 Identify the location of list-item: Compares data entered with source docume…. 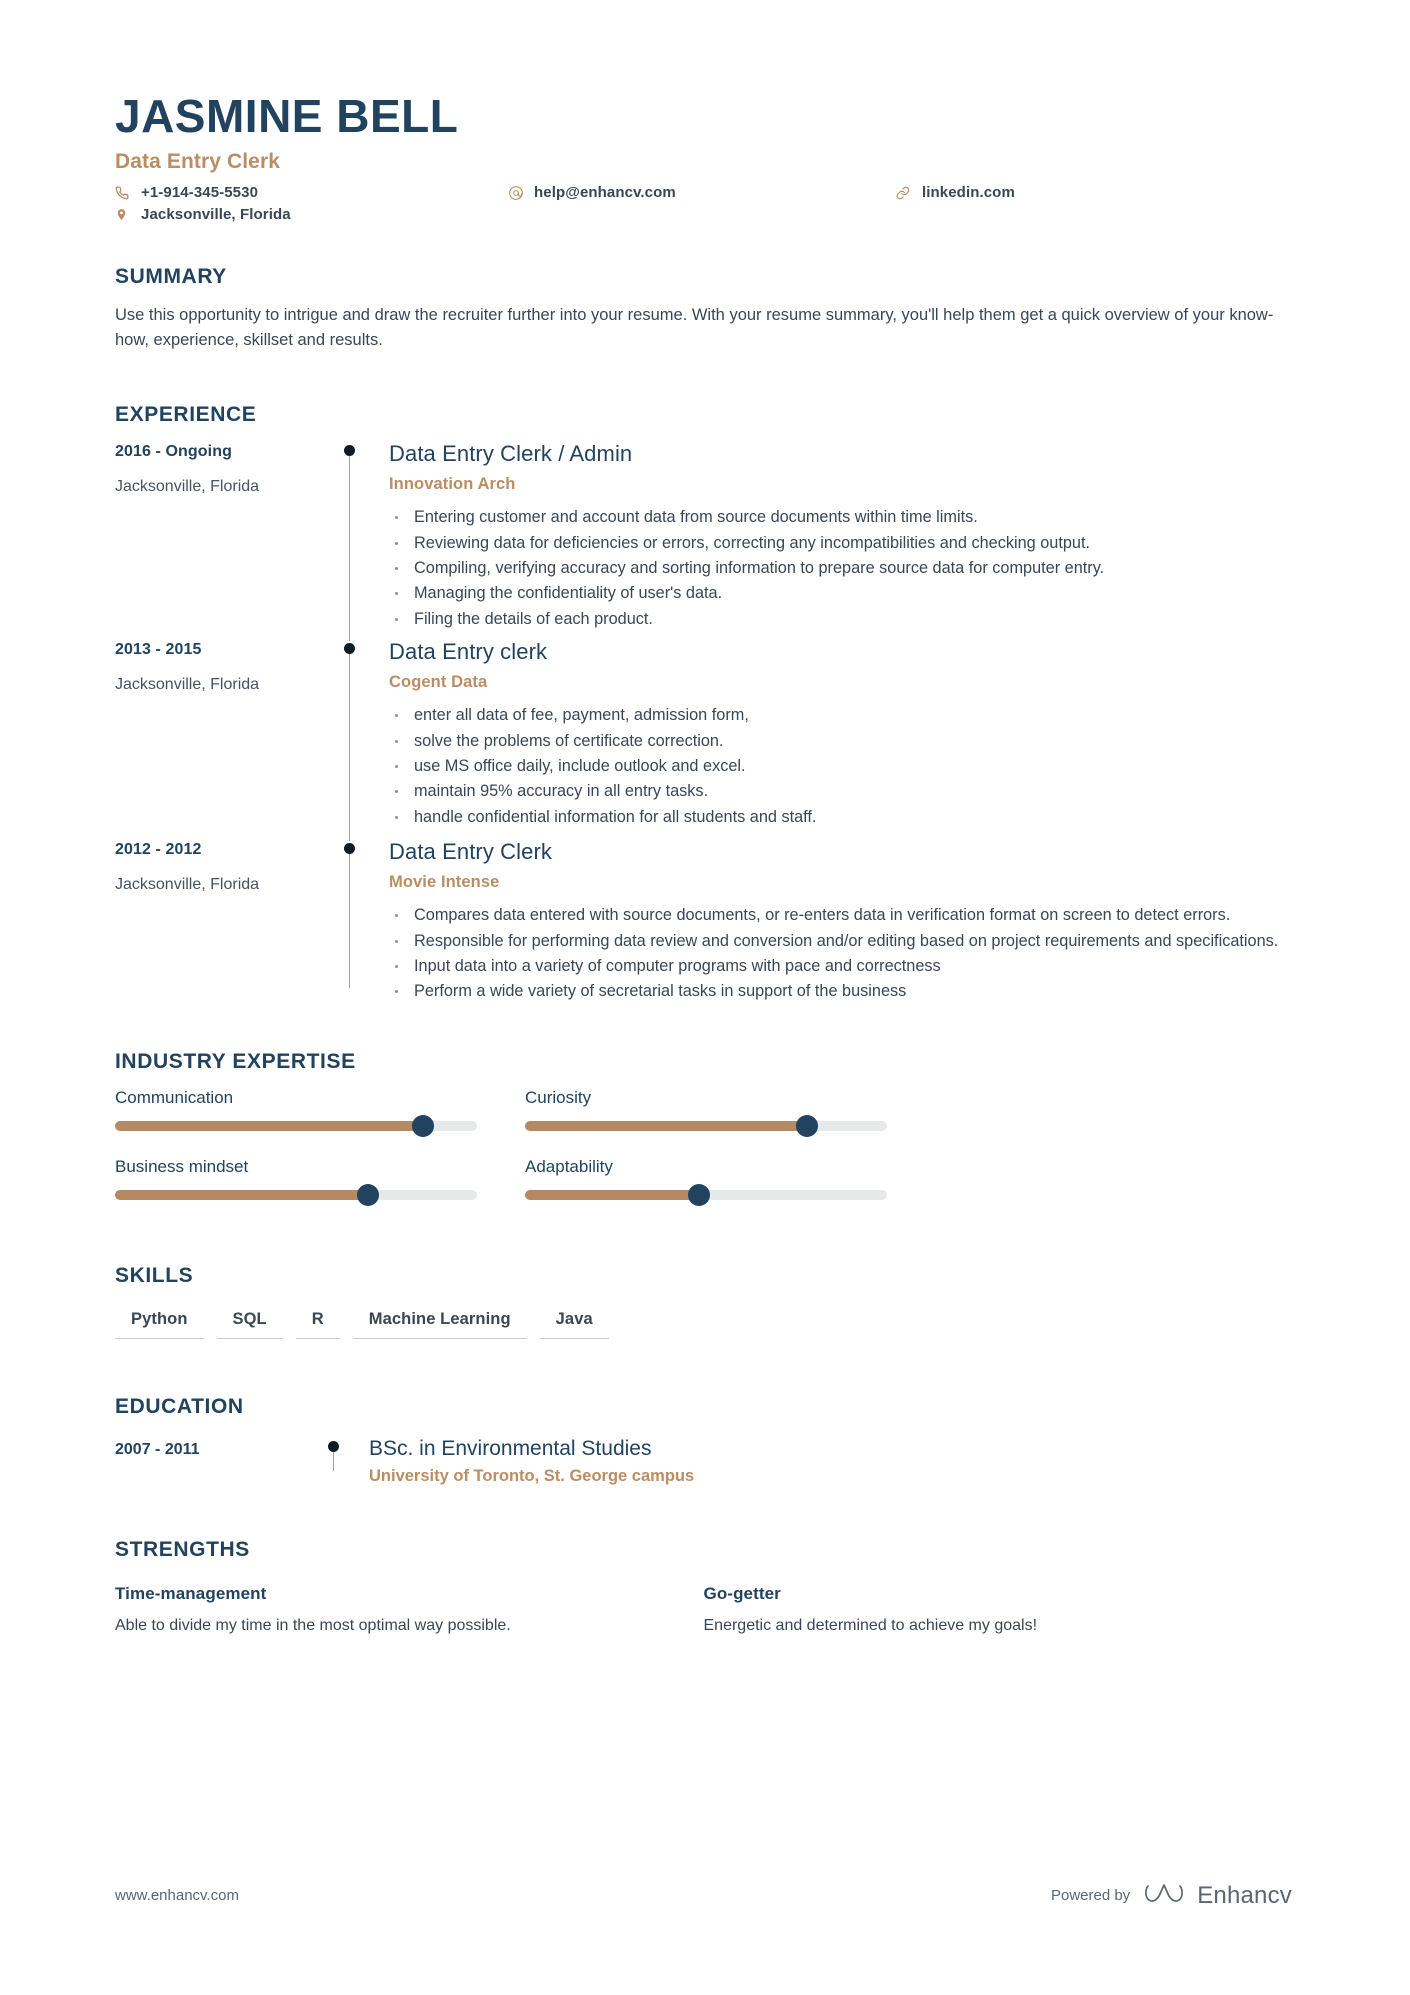
(840, 915).